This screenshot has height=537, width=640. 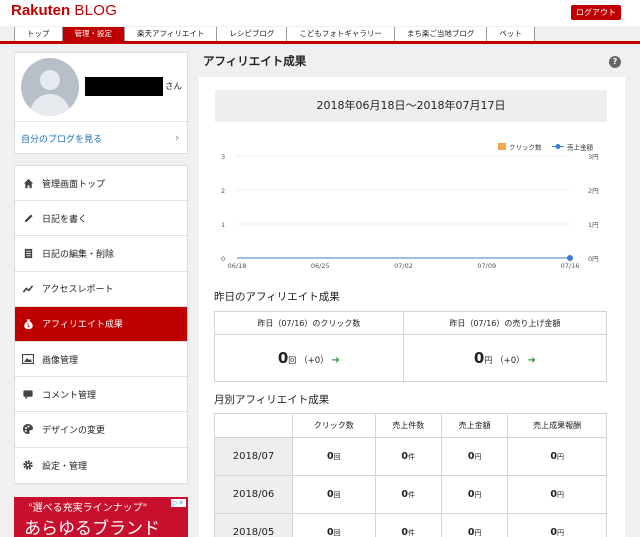 I want to click on sidebar-item-design-change: デザインの変更, so click(x=101, y=430).